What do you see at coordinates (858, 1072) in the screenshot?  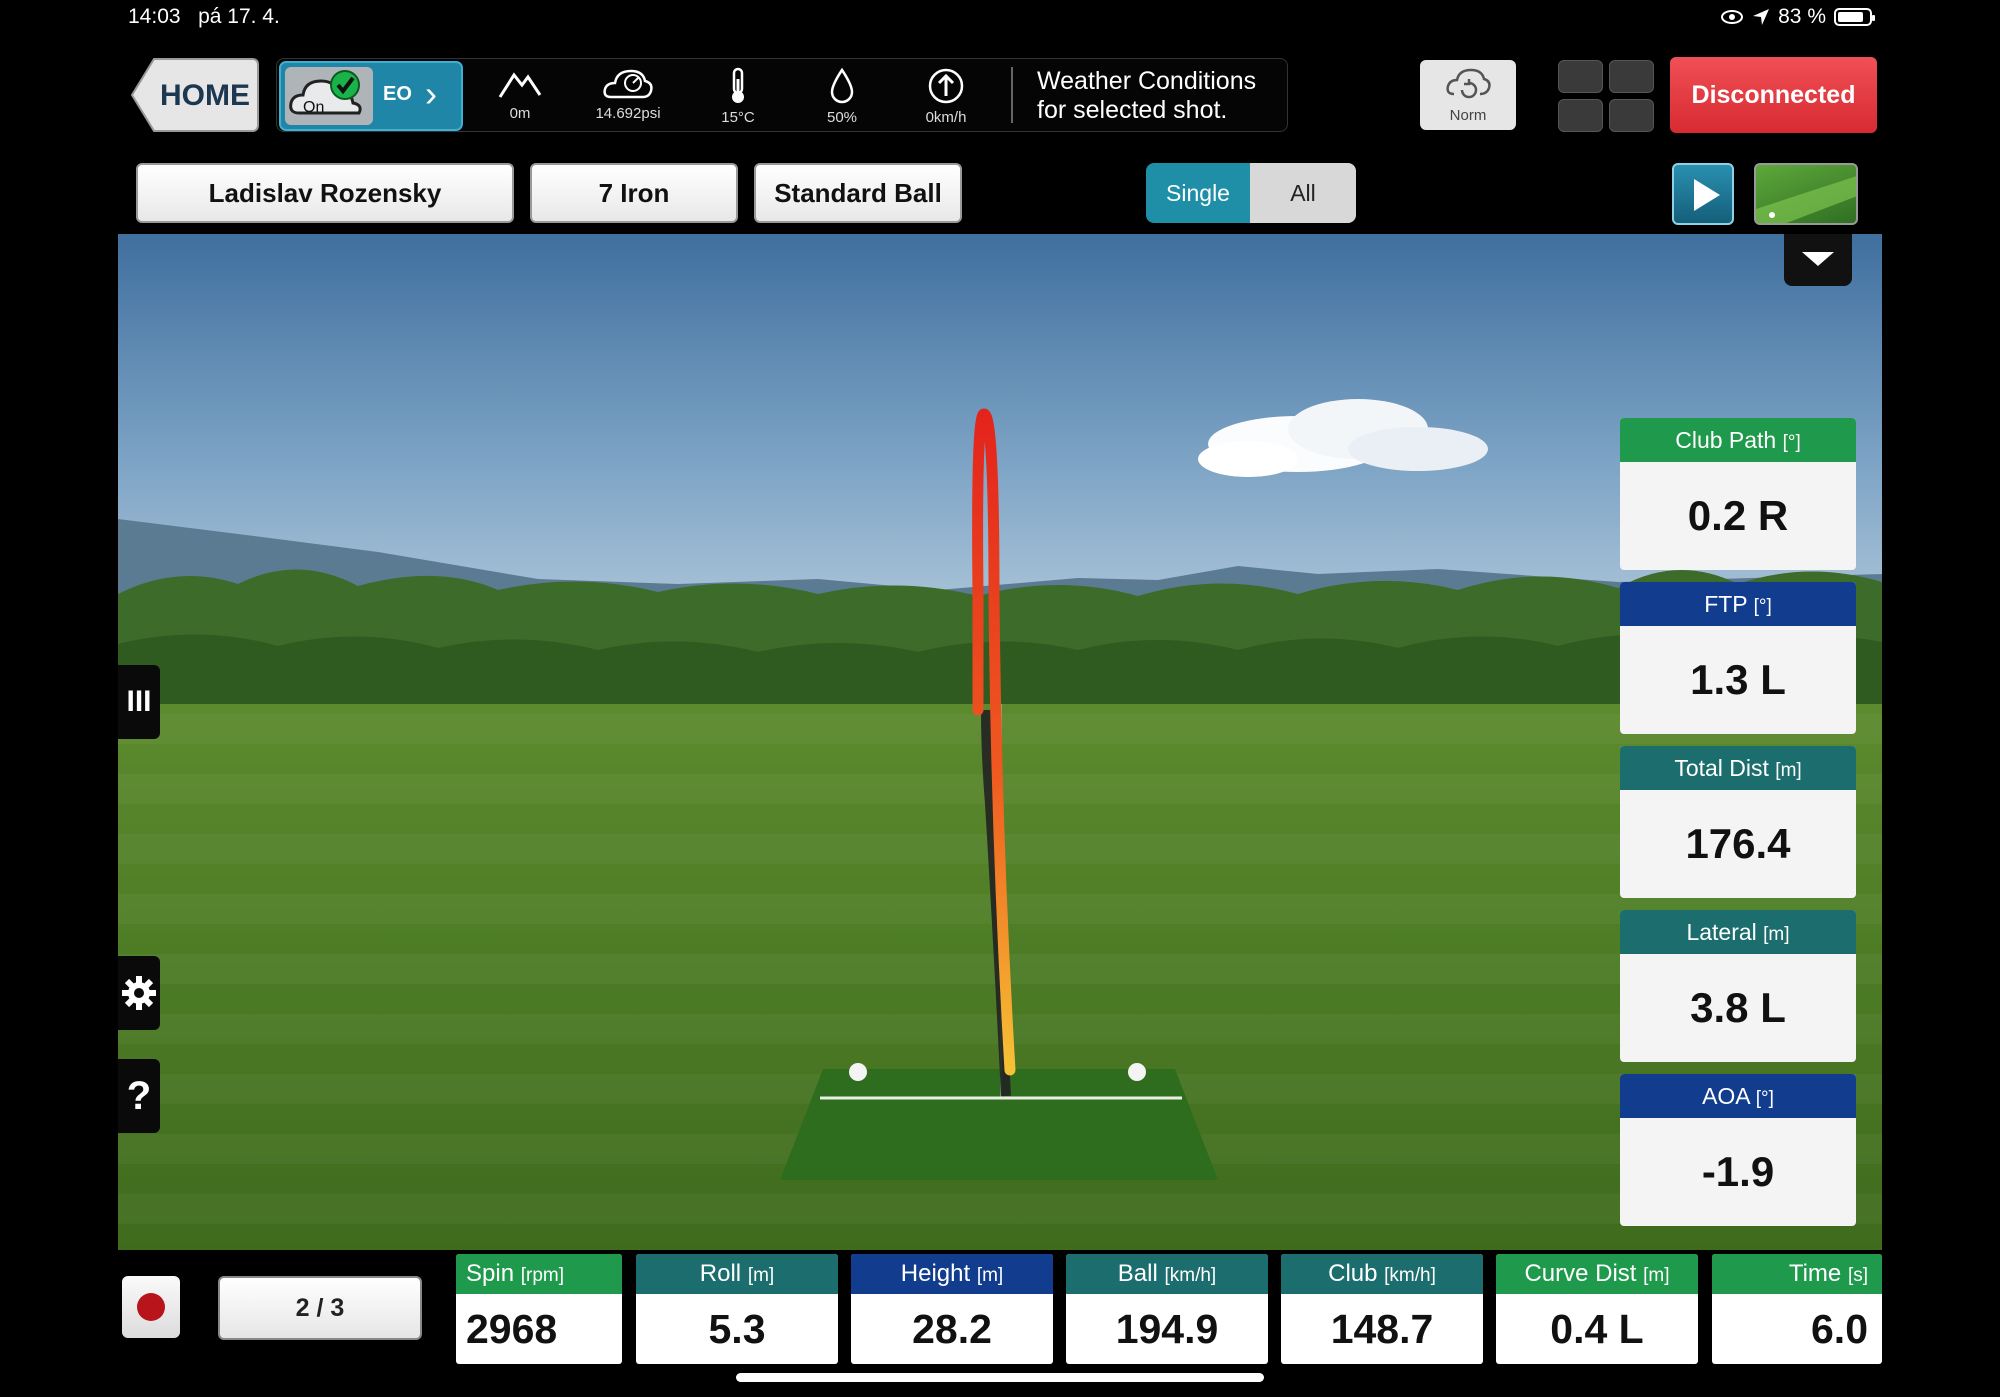 I see `tee-marker-left` at bounding box center [858, 1072].